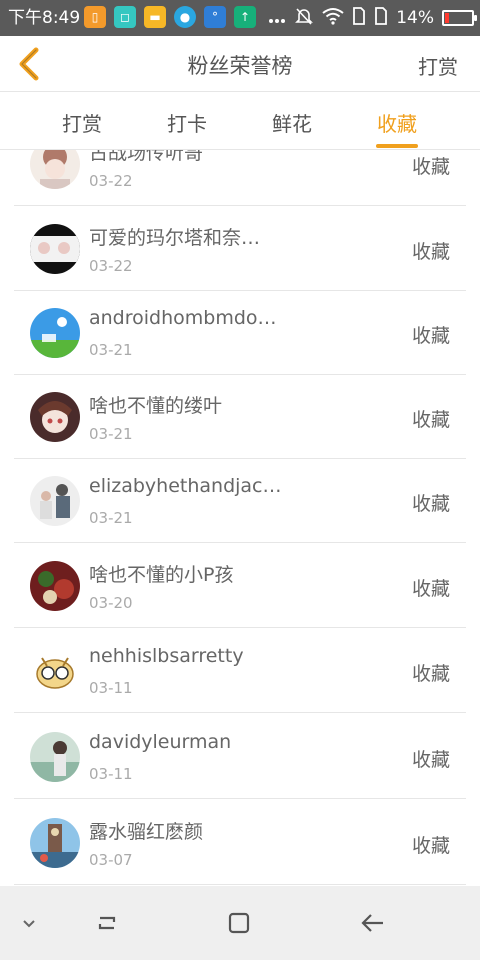 This screenshot has height=960, width=480. Describe the element at coordinates (381, 18) in the screenshot. I see `sim-2-icon` at that location.